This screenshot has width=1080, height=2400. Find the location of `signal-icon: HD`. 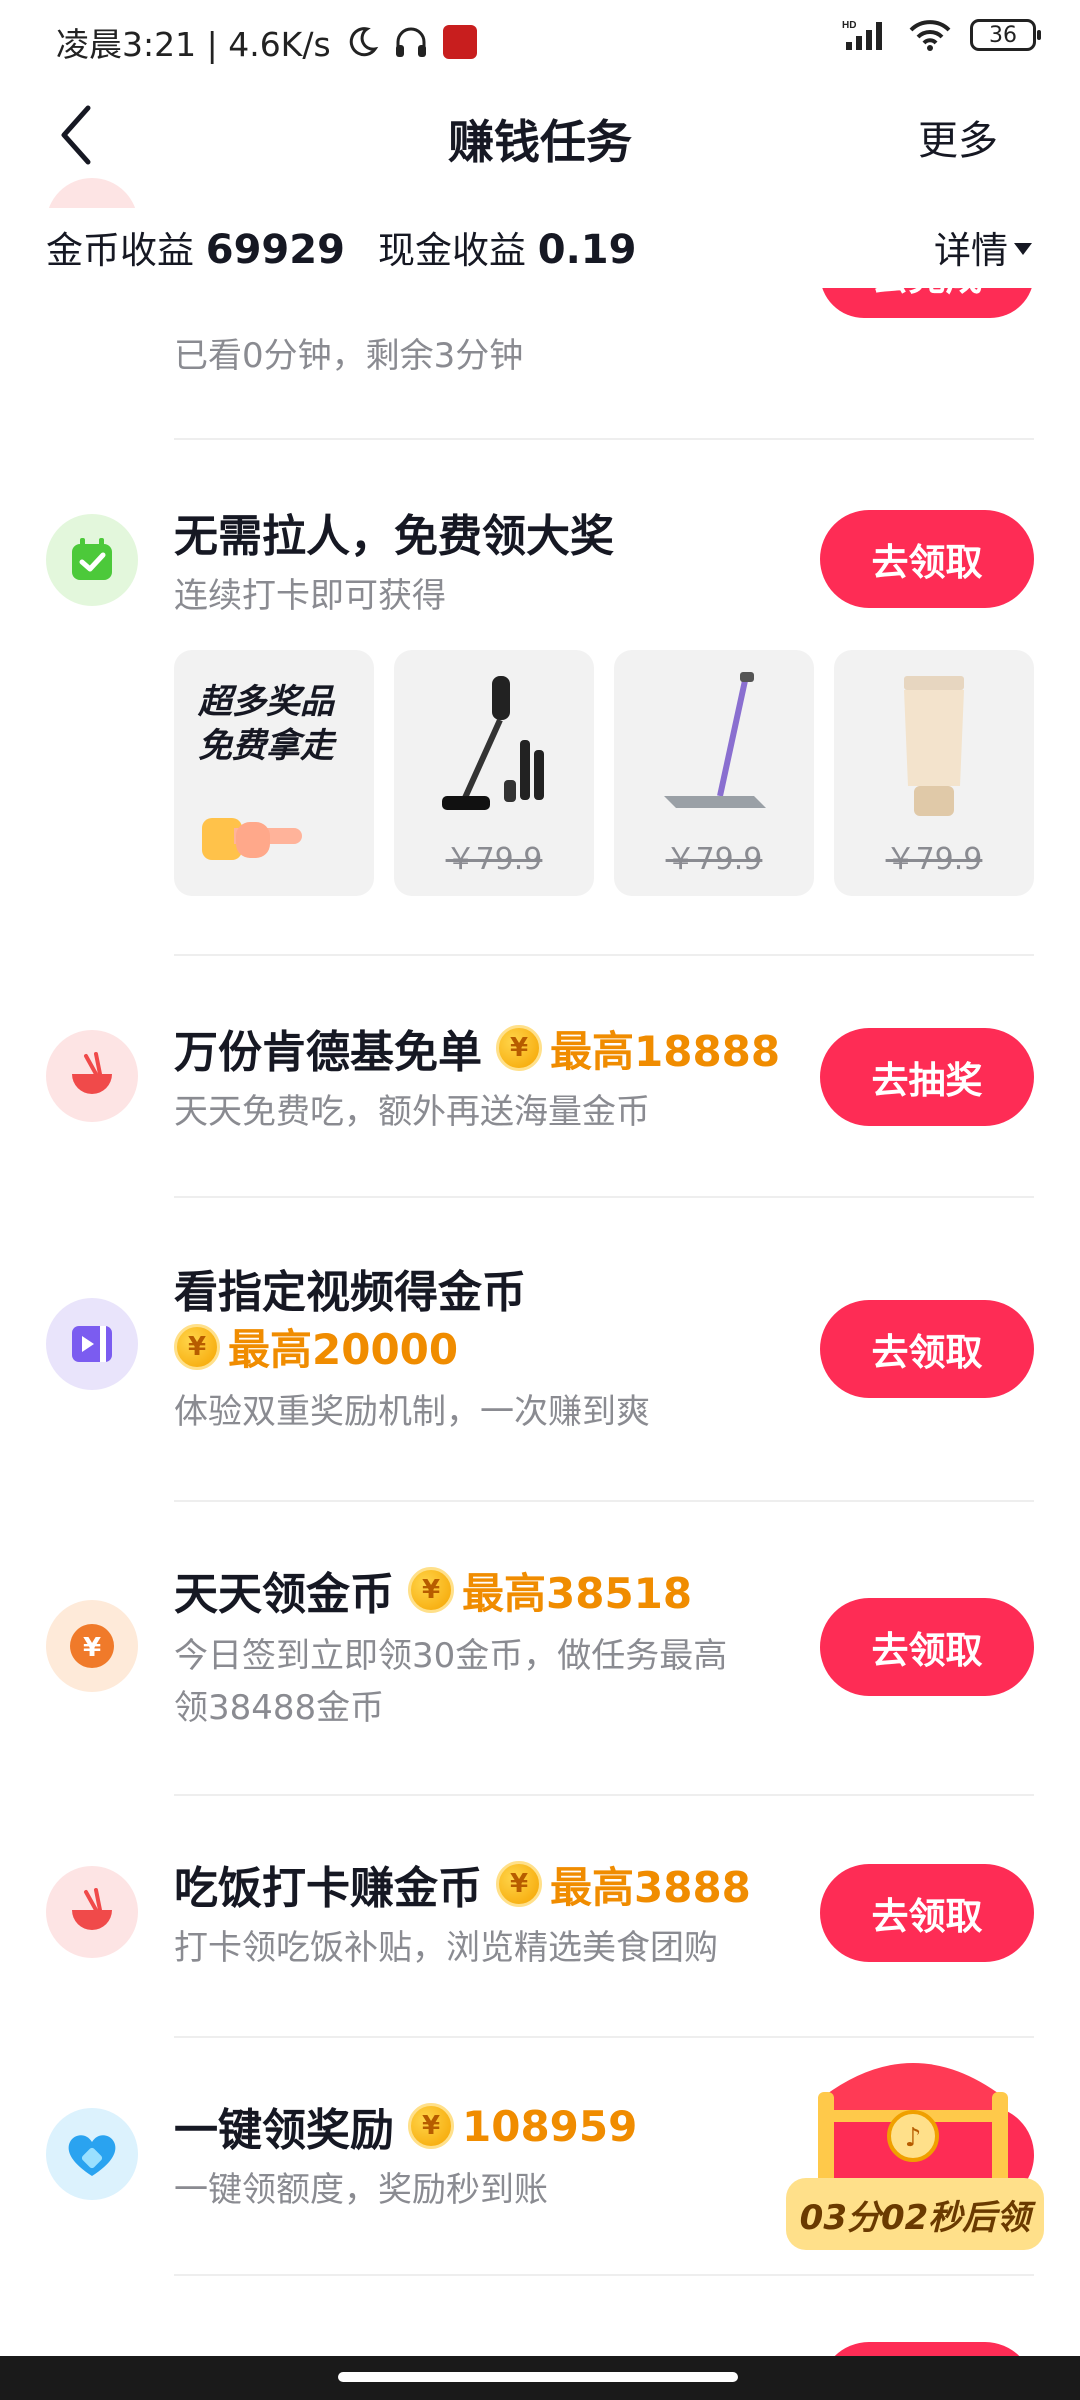

signal-icon: HD is located at coordinates (862, 35).